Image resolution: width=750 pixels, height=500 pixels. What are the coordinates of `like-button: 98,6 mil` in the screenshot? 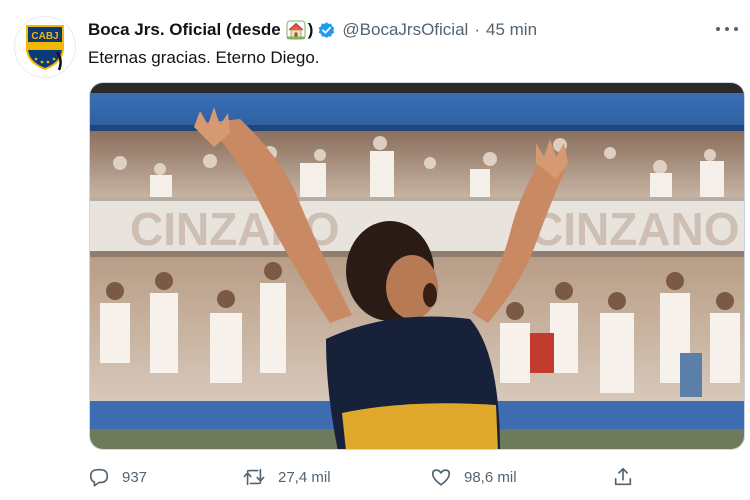 It's located at (473, 477).